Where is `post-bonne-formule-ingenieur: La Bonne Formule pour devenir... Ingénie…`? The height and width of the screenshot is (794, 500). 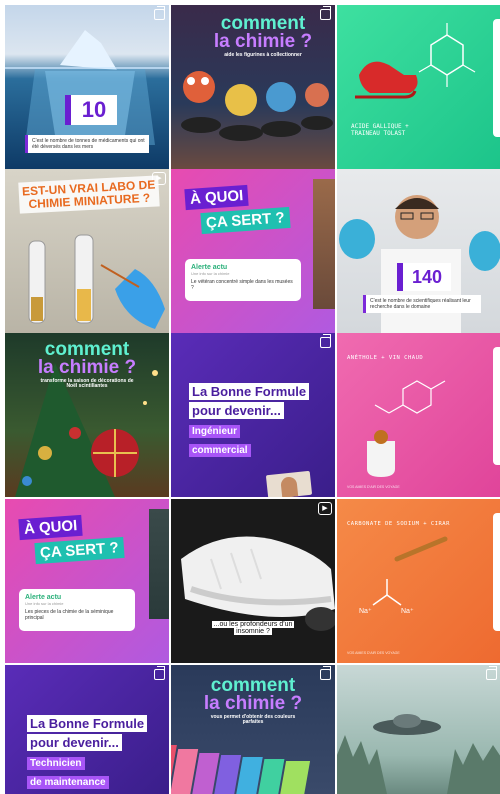 post-bonne-formule-ingenieur: La Bonne Formule pour devenir... Ingénie… is located at coordinates (253, 415).